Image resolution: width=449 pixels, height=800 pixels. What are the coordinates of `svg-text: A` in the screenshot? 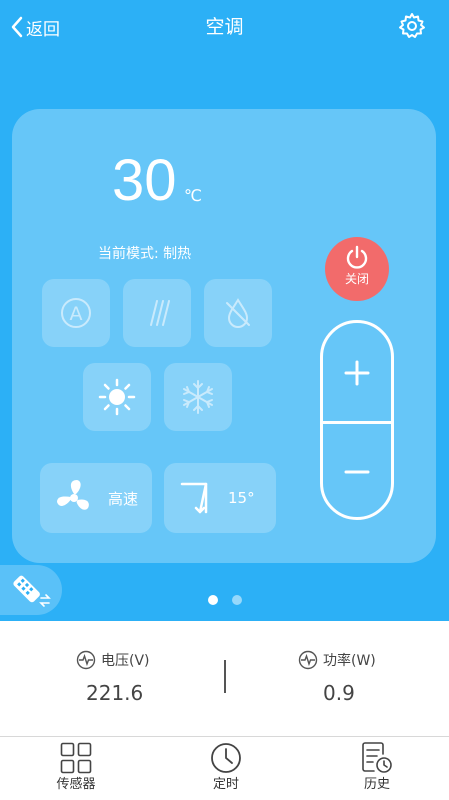 It's located at (76, 314).